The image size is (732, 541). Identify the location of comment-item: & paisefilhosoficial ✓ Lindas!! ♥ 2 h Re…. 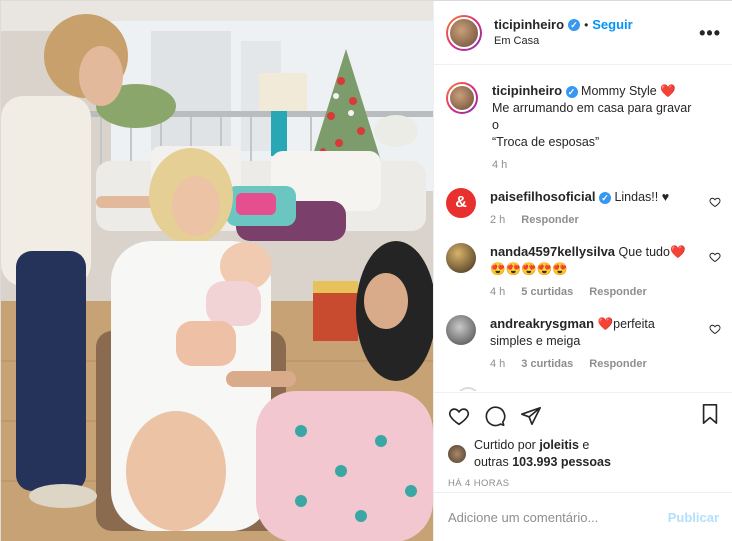
(583, 208).